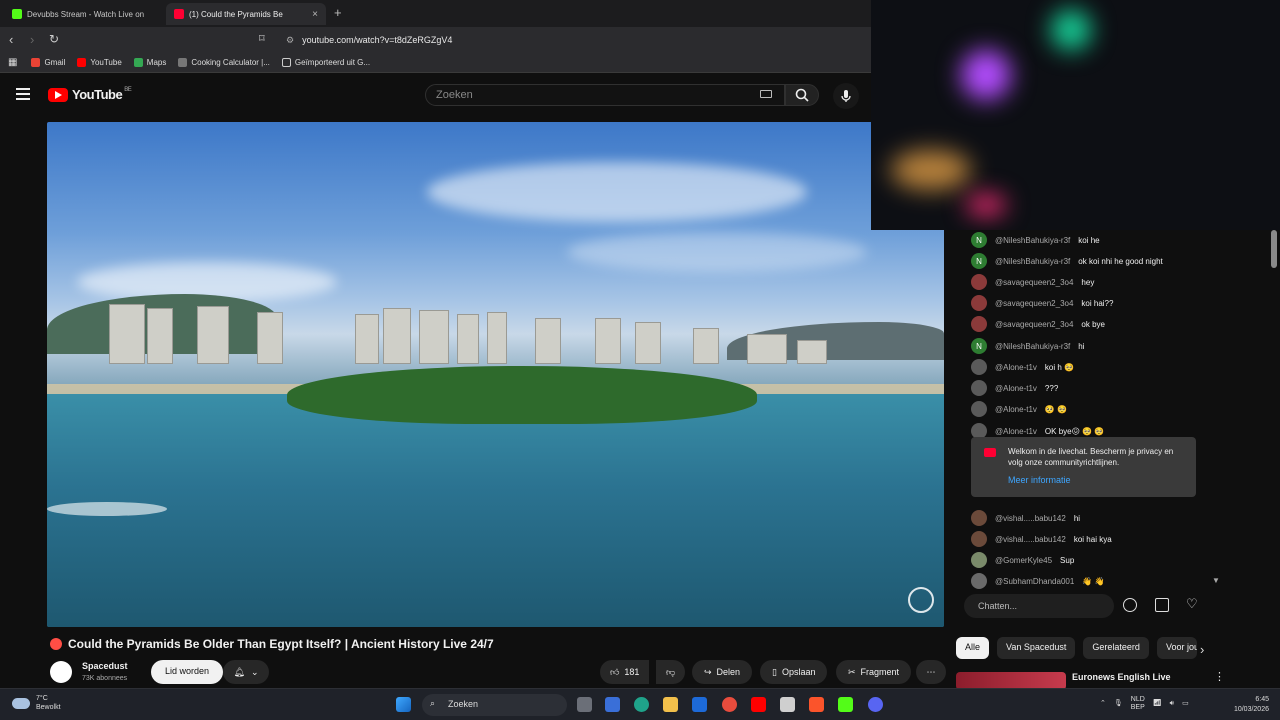 The image size is (1280, 720). What do you see at coordinates (1101, 539) in the screenshot?
I see `chat-message: @vishal.....babu142 koi hai kya` at bounding box center [1101, 539].